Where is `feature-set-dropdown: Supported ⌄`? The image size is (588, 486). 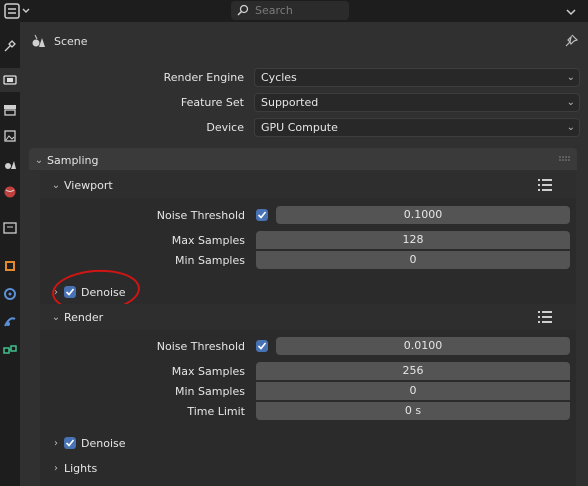
feature-set-dropdown: Supported ⌄ is located at coordinates (417, 102).